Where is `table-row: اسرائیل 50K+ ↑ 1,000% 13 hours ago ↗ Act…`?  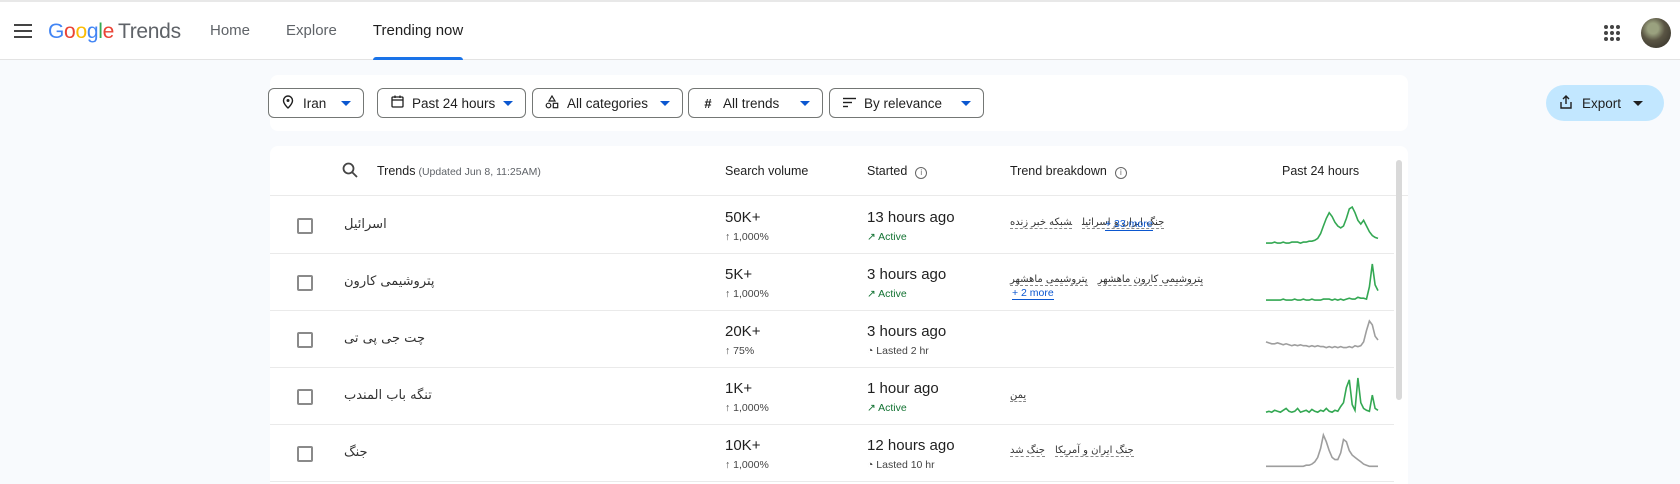 table-row: اسرائیل 50K+ ↑ 1,000% 13 hours ago ↗ Act… is located at coordinates (832, 225).